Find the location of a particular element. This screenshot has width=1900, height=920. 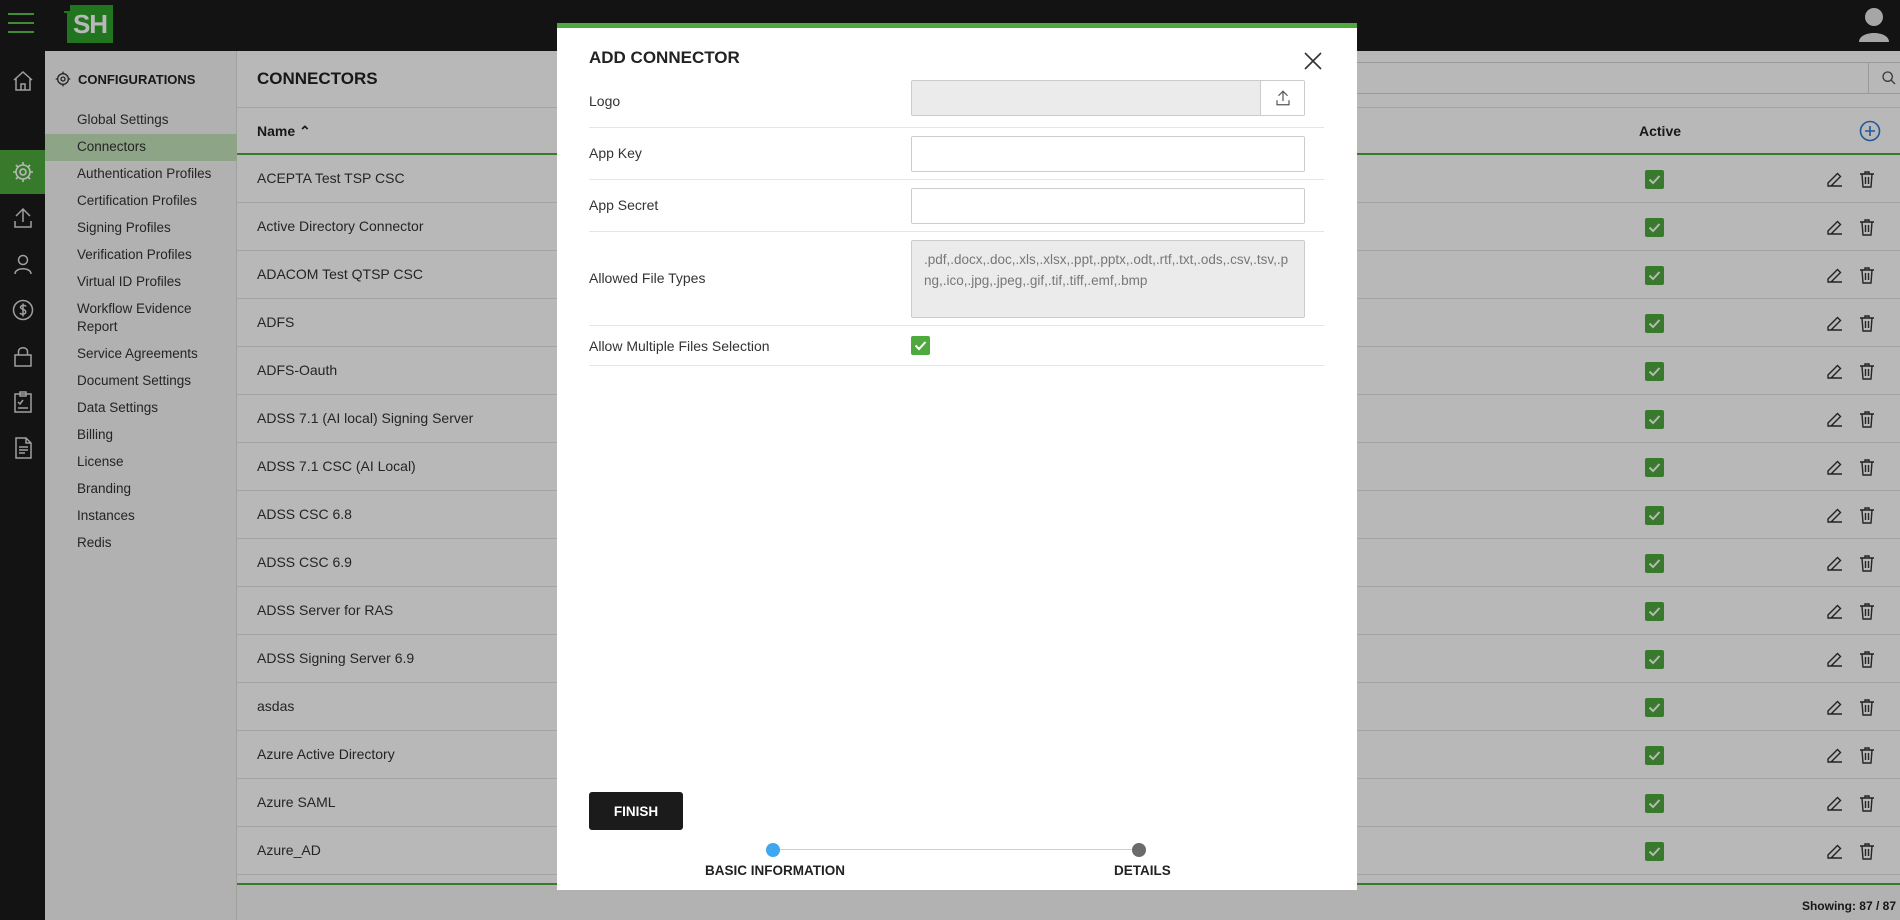

app-secret-label: App Secret is located at coordinates (624, 205).